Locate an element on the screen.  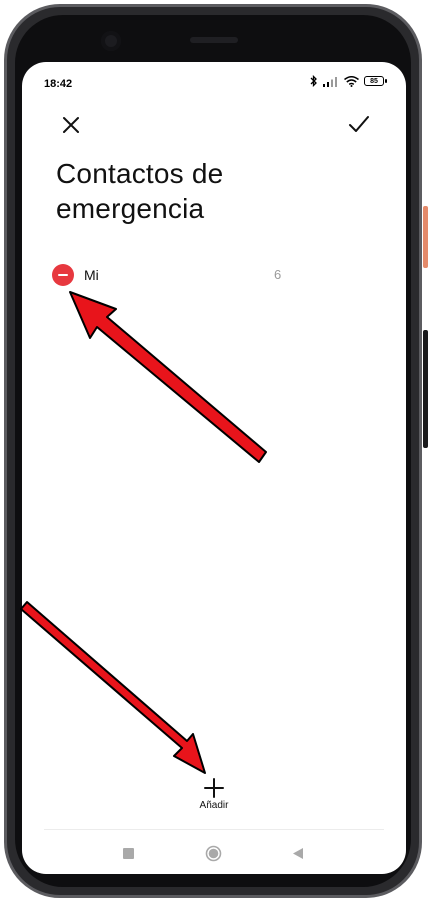
page-title-line2: emergencia is located at coordinates (130, 208).